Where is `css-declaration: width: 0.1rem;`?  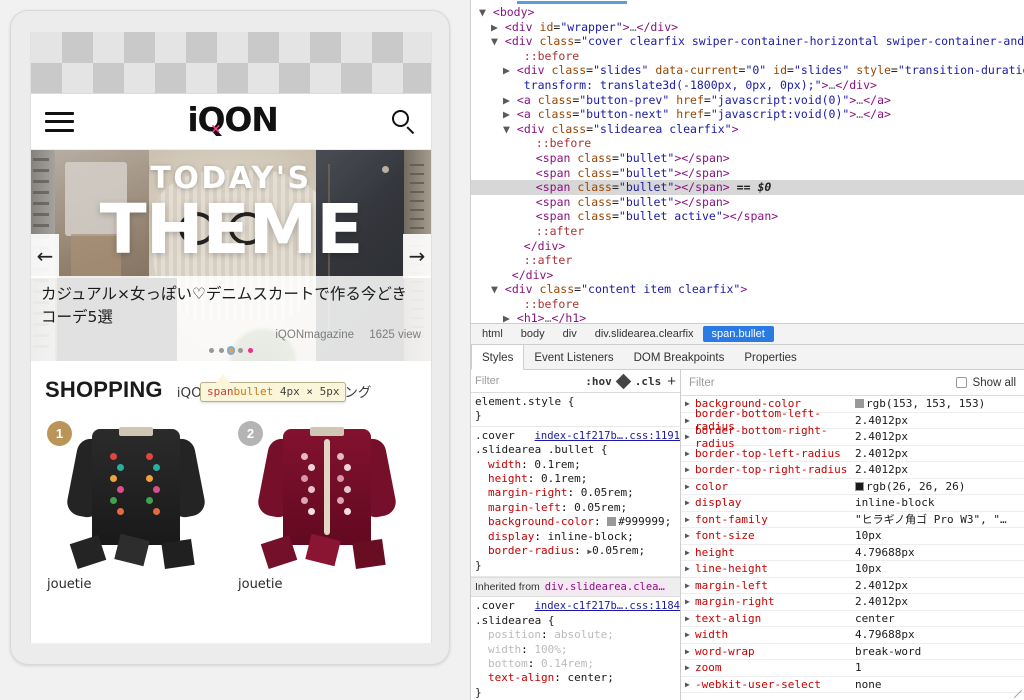 css-declaration: width: 0.1rem; is located at coordinates (577, 465).